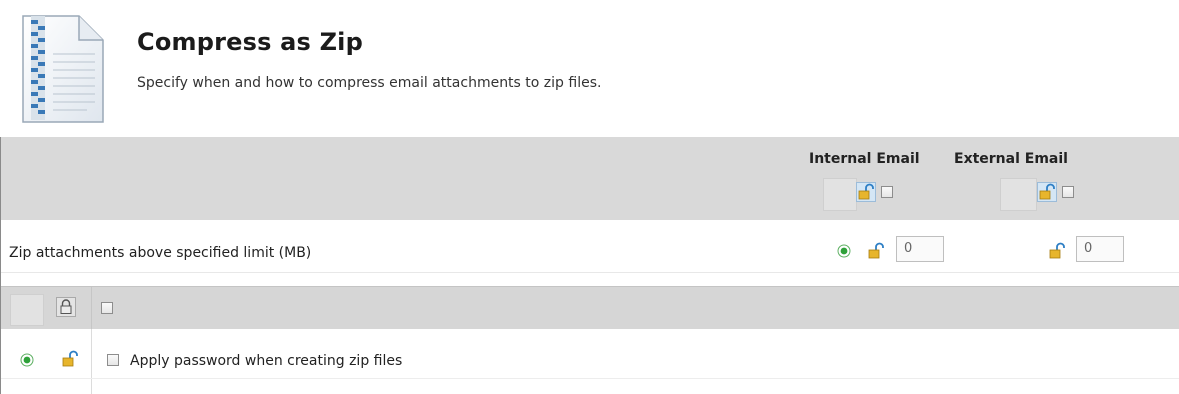 This screenshot has width=1179, height=394. I want to click on internal-limit-input: 0, so click(920, 249).